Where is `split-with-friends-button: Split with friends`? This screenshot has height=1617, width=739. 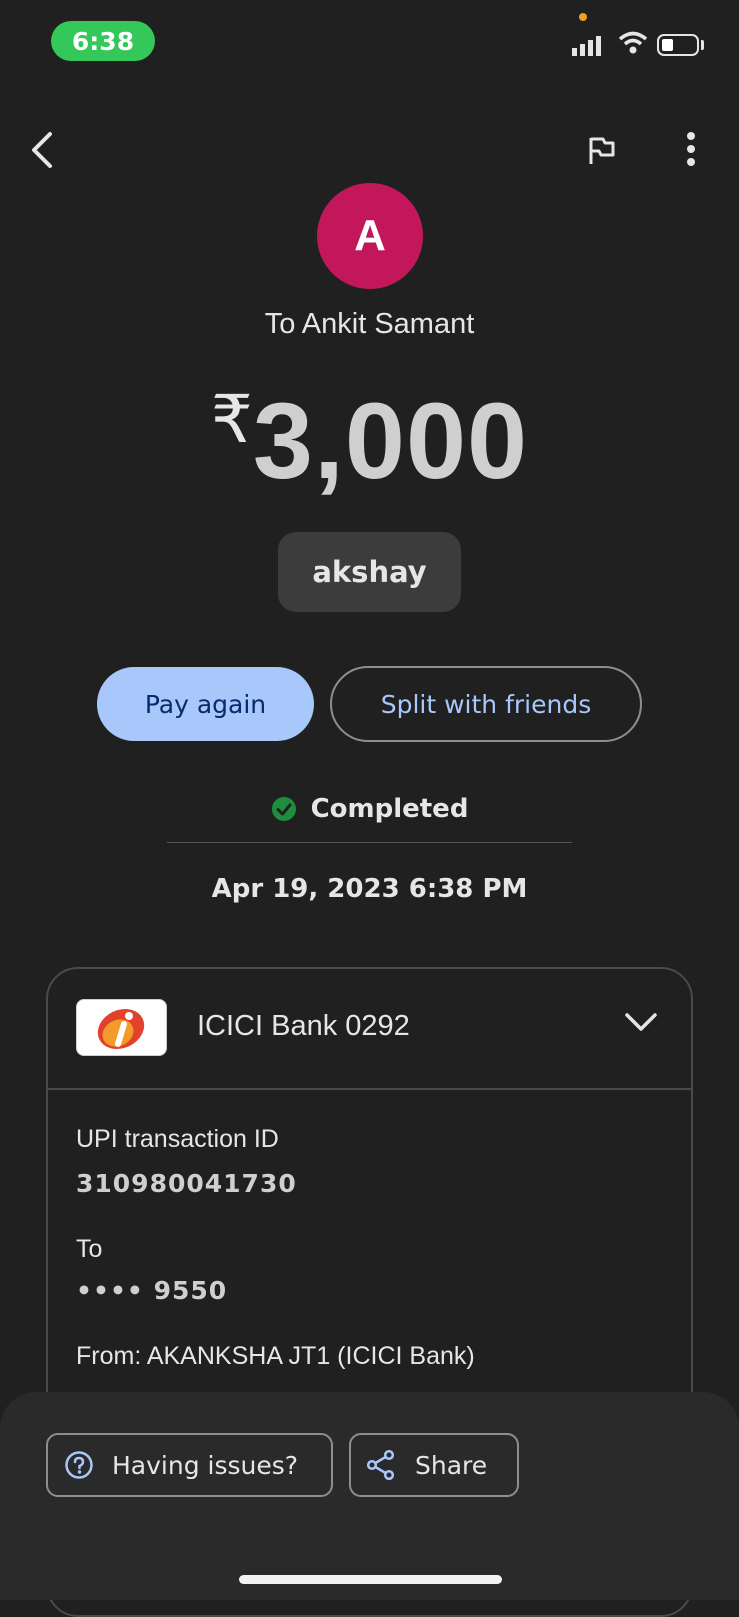 split-with-friends-button: Split with friends is located at coordinates (486, 704).